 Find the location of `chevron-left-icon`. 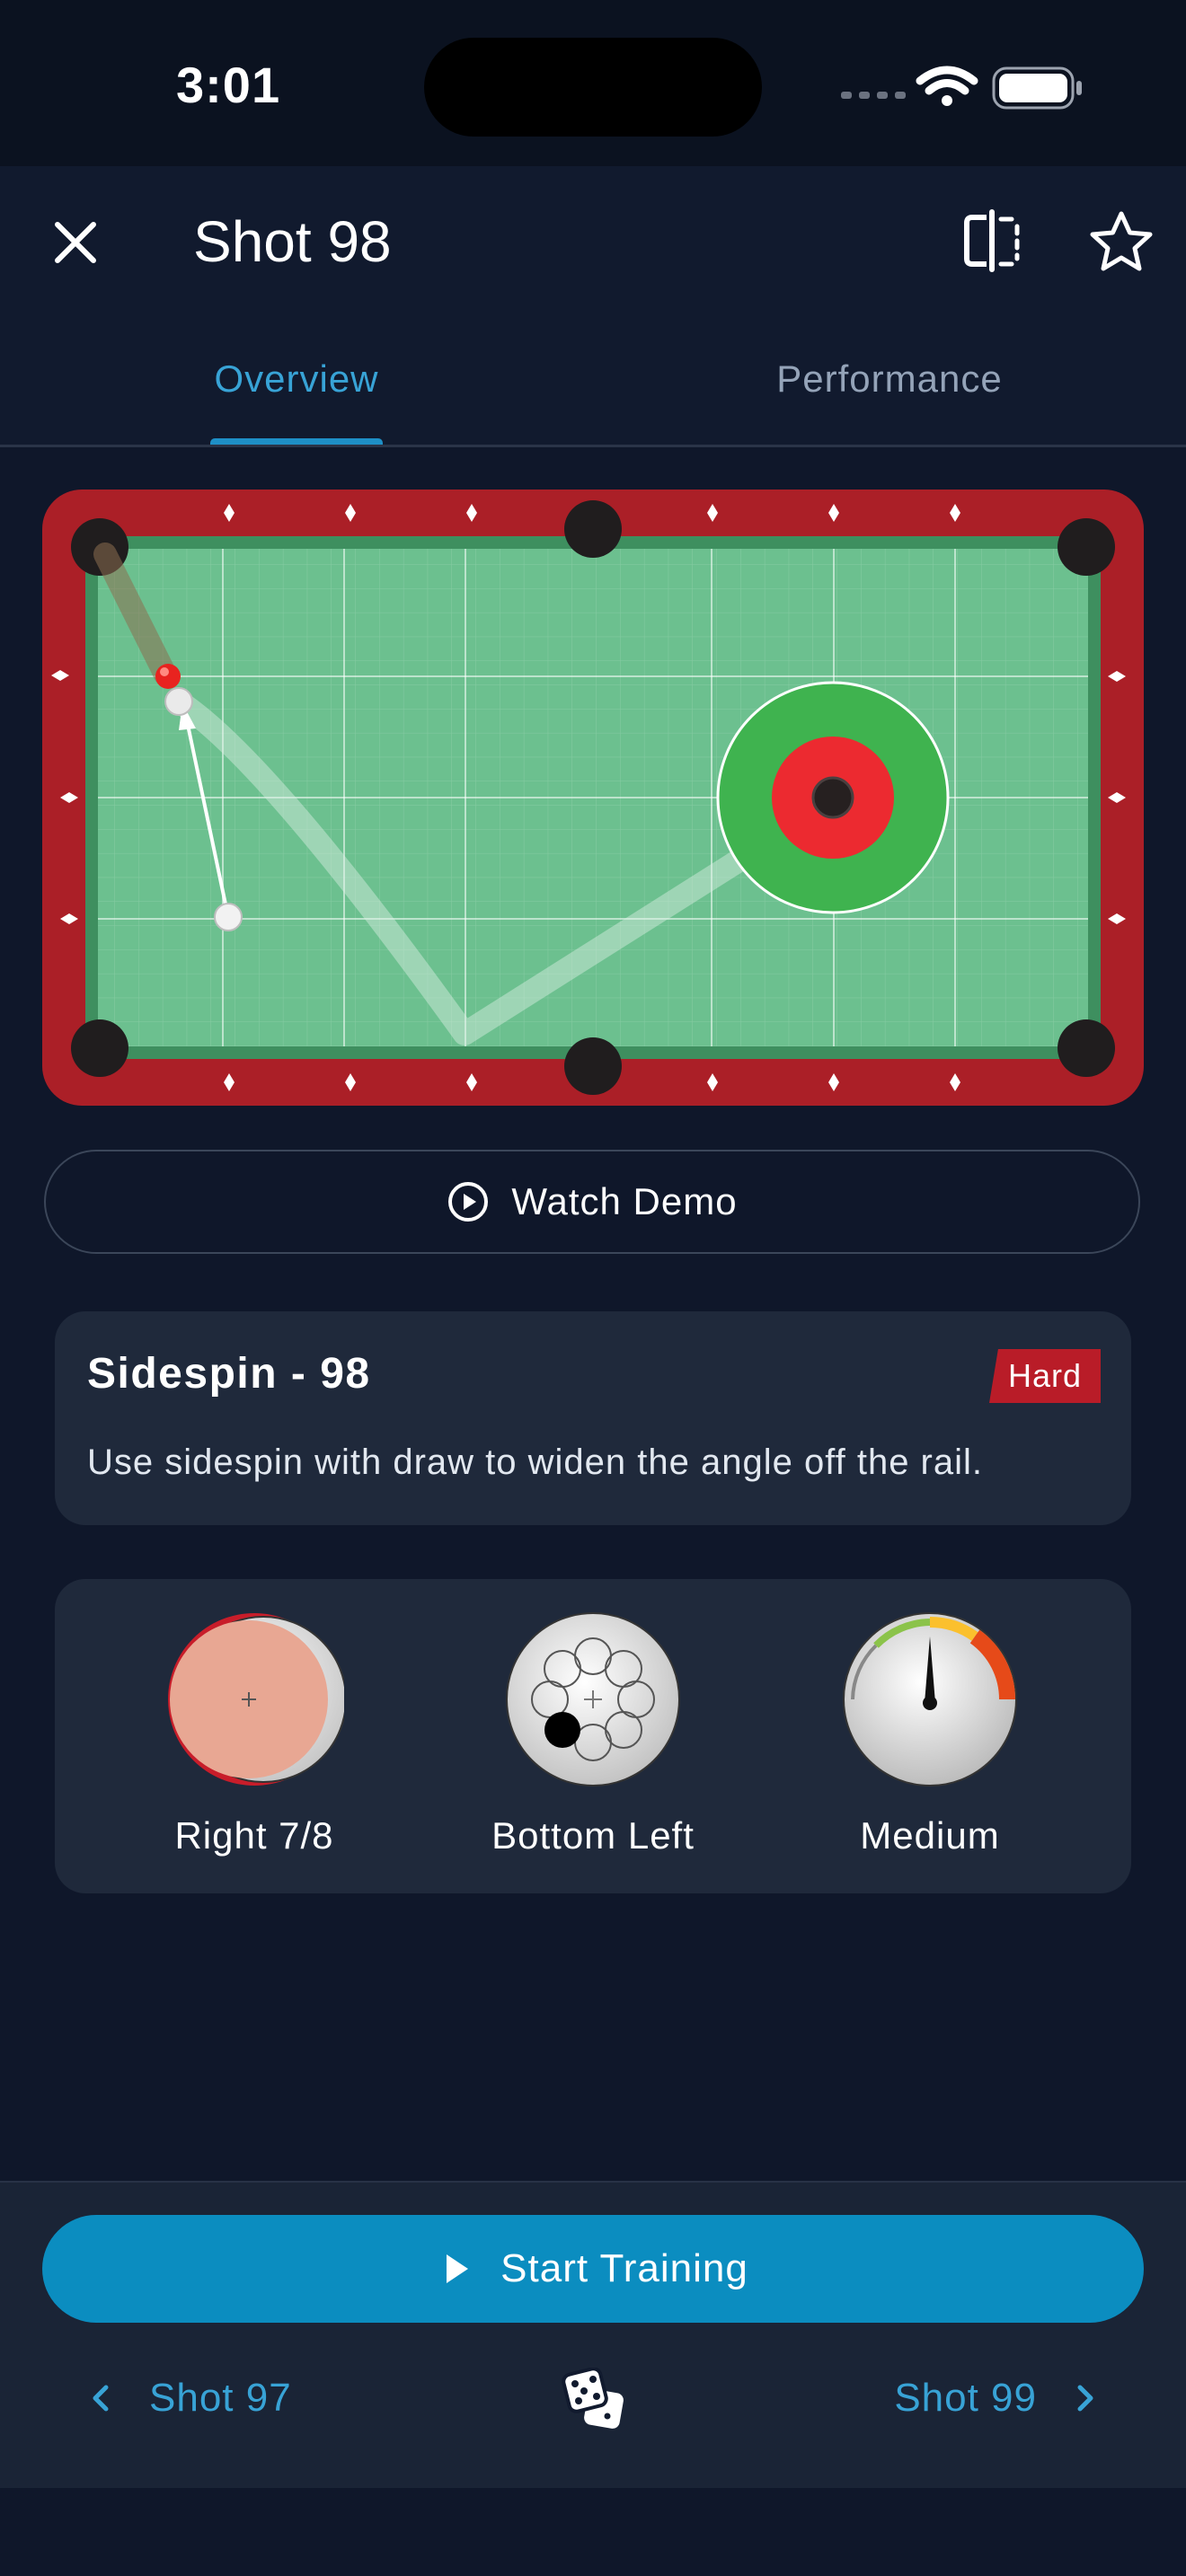

chevron-left-icon is located at coordinates (101, 2398).